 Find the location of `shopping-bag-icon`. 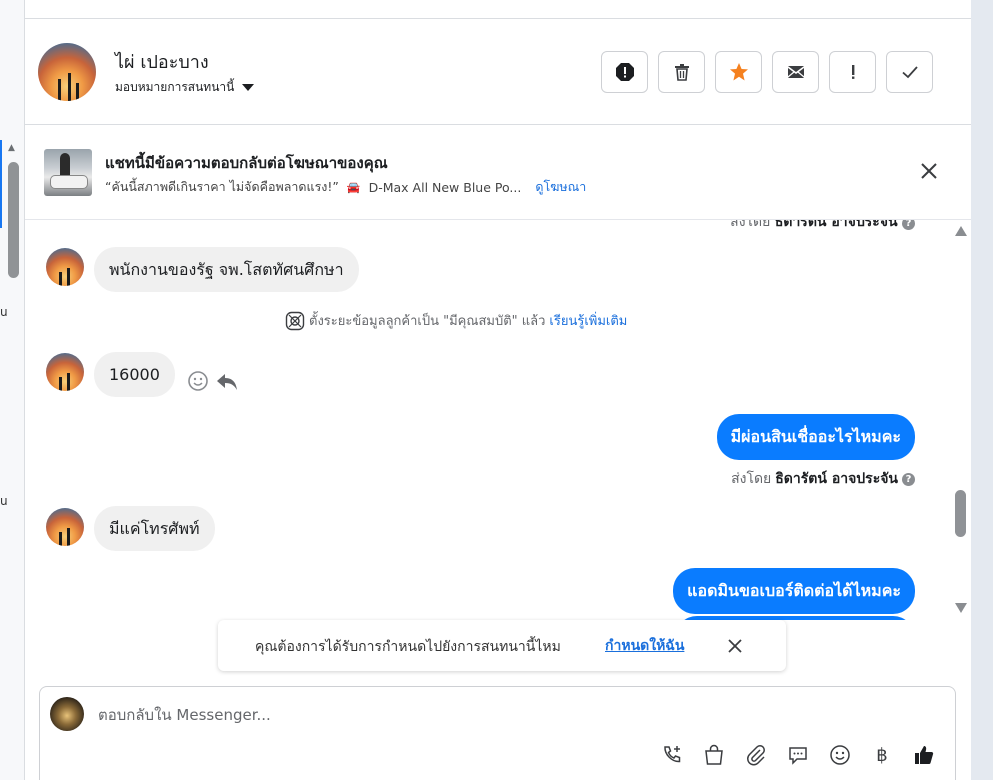

shopping-bag-icon is located at coordinates (714, 754).